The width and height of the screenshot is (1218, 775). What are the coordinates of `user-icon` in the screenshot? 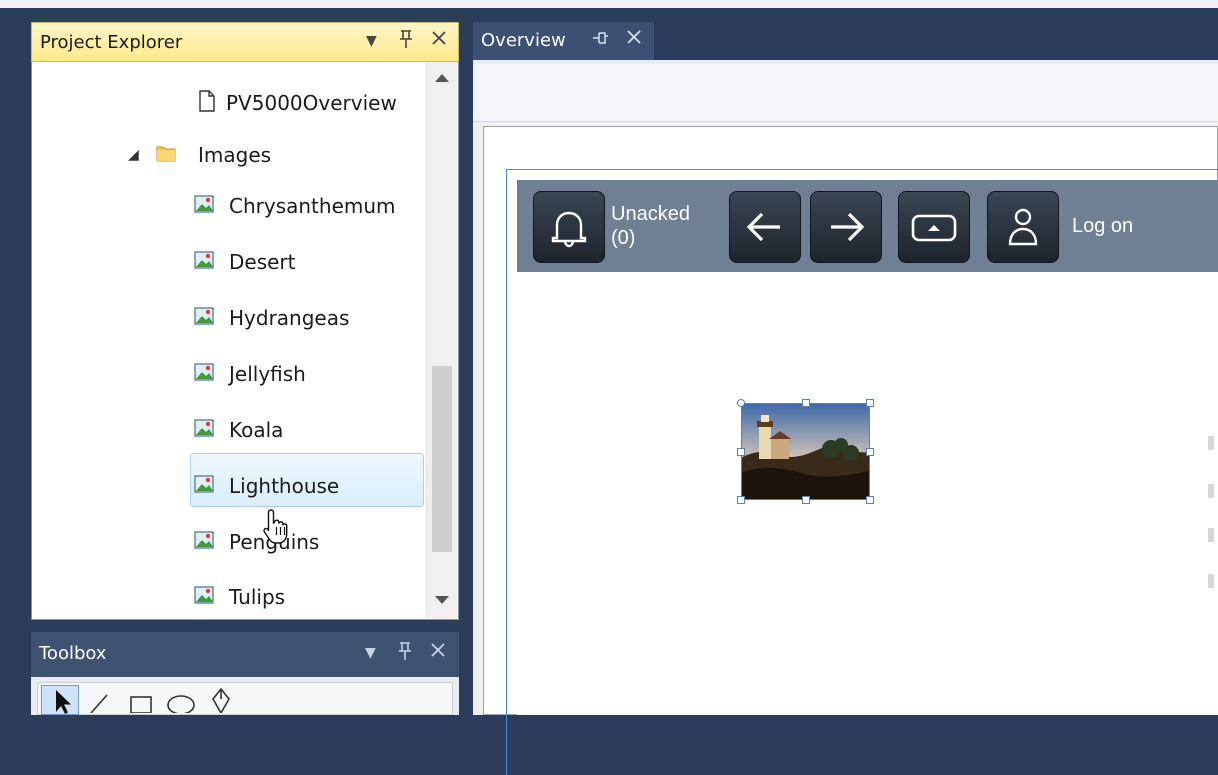 It's located at (1023, 227).